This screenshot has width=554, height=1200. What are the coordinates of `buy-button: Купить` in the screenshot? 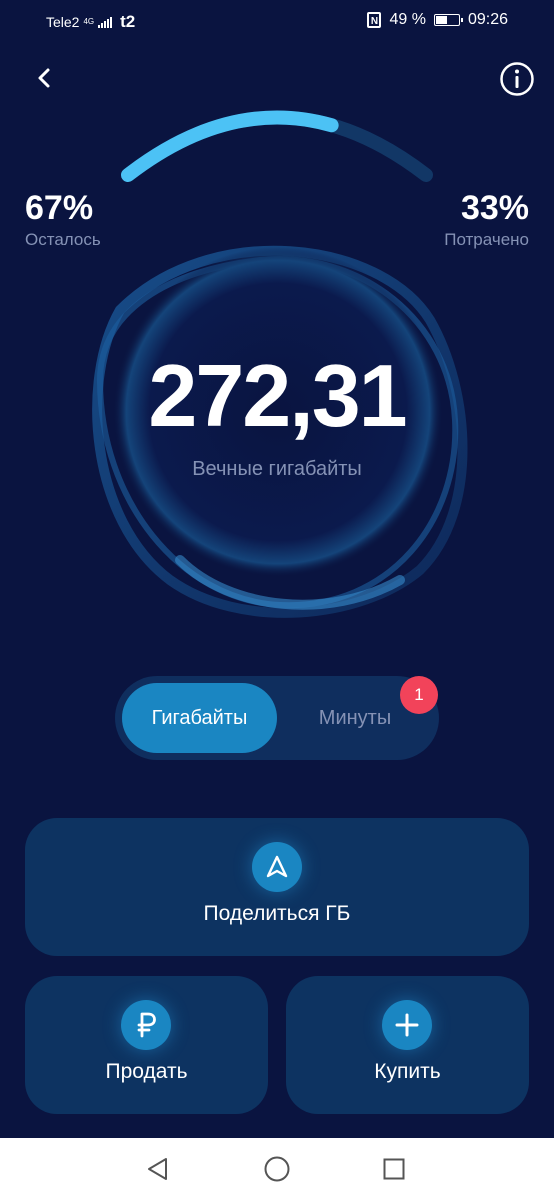 It's located at (407, 1045).